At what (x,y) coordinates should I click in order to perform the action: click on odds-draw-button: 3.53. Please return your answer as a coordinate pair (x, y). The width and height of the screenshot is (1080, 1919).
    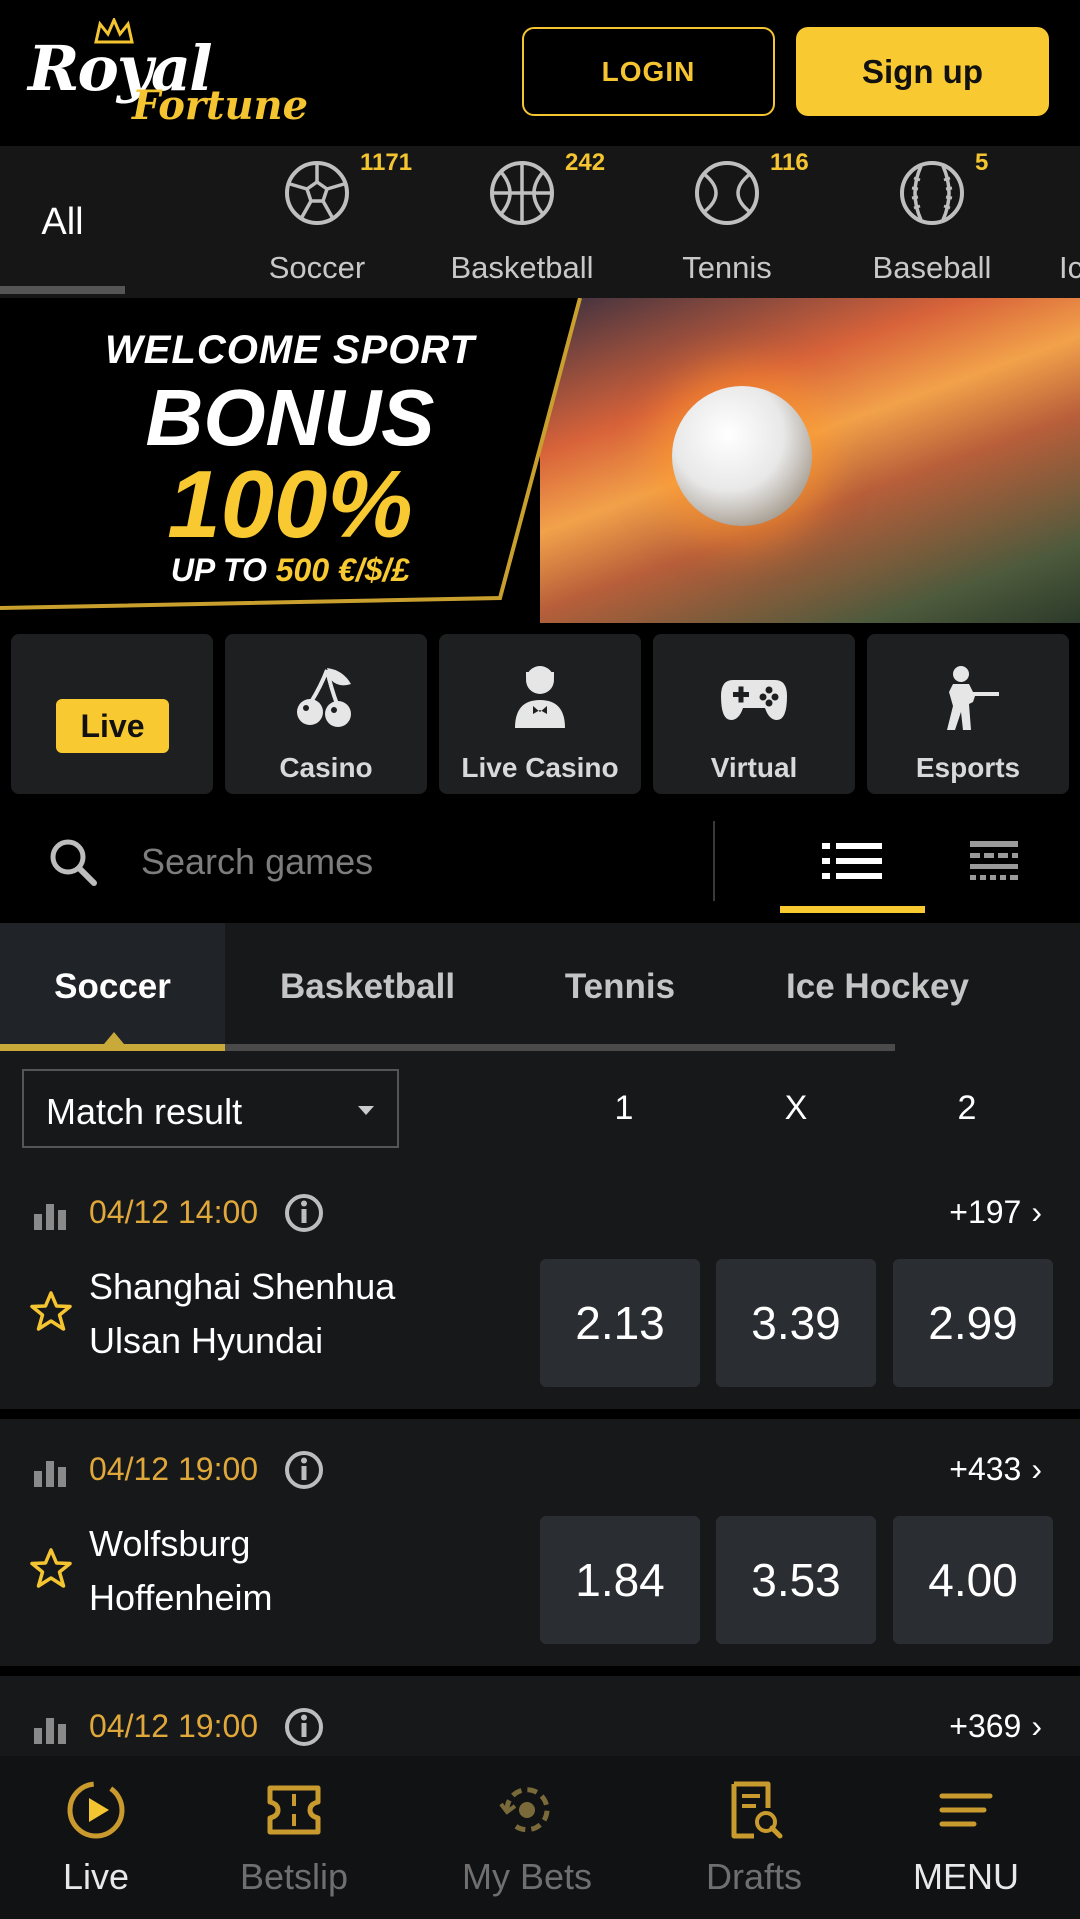
    Looking at the image, I should click on (796, 1580).